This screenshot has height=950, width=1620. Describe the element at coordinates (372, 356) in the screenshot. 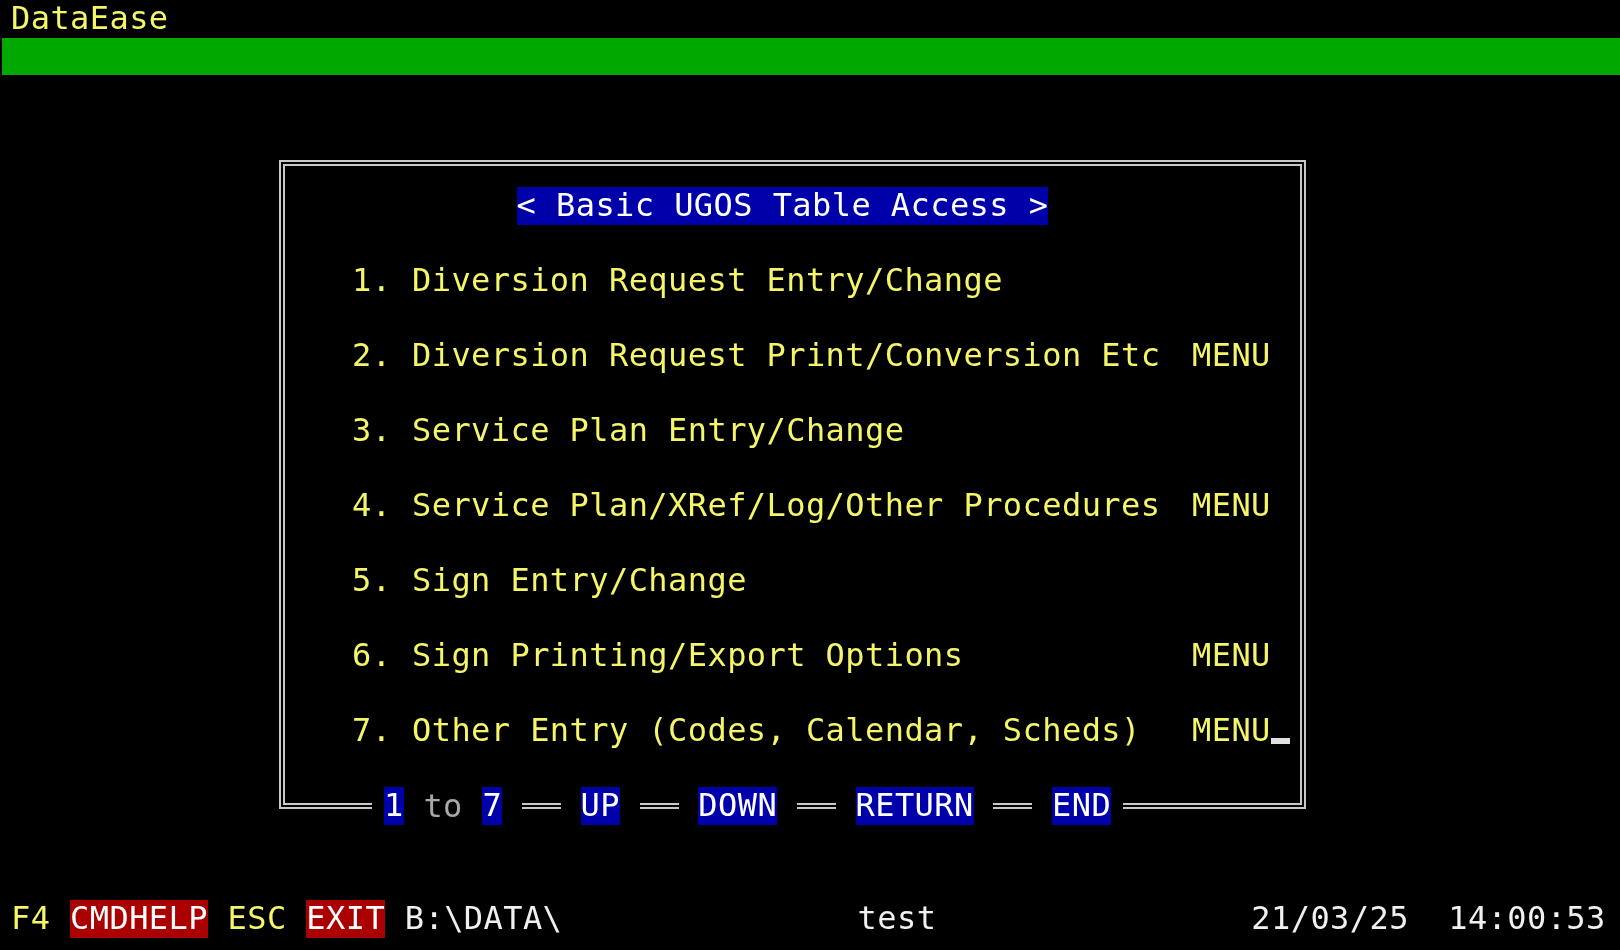

I see `item-number: 2.` at that location.